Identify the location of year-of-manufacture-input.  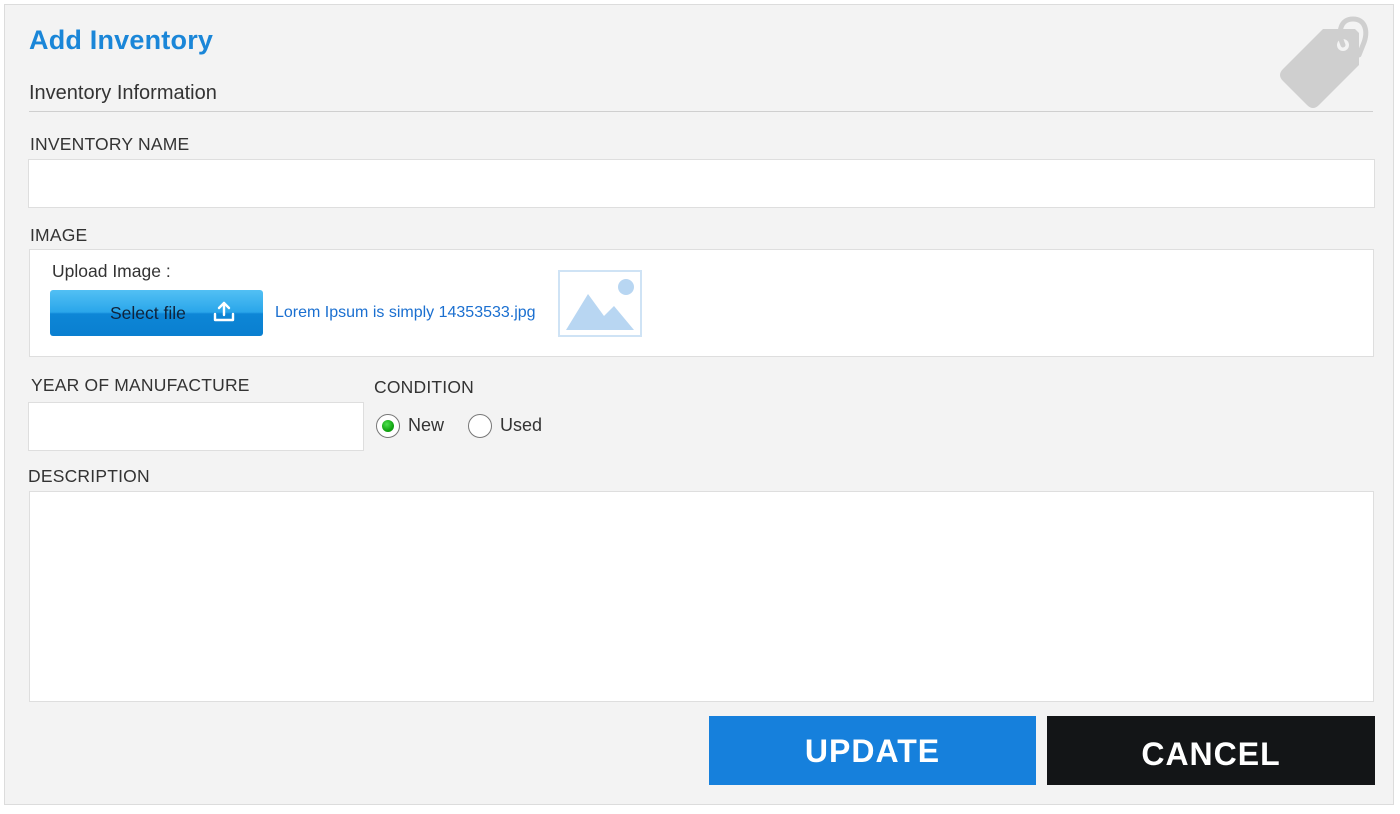
(196, 426).